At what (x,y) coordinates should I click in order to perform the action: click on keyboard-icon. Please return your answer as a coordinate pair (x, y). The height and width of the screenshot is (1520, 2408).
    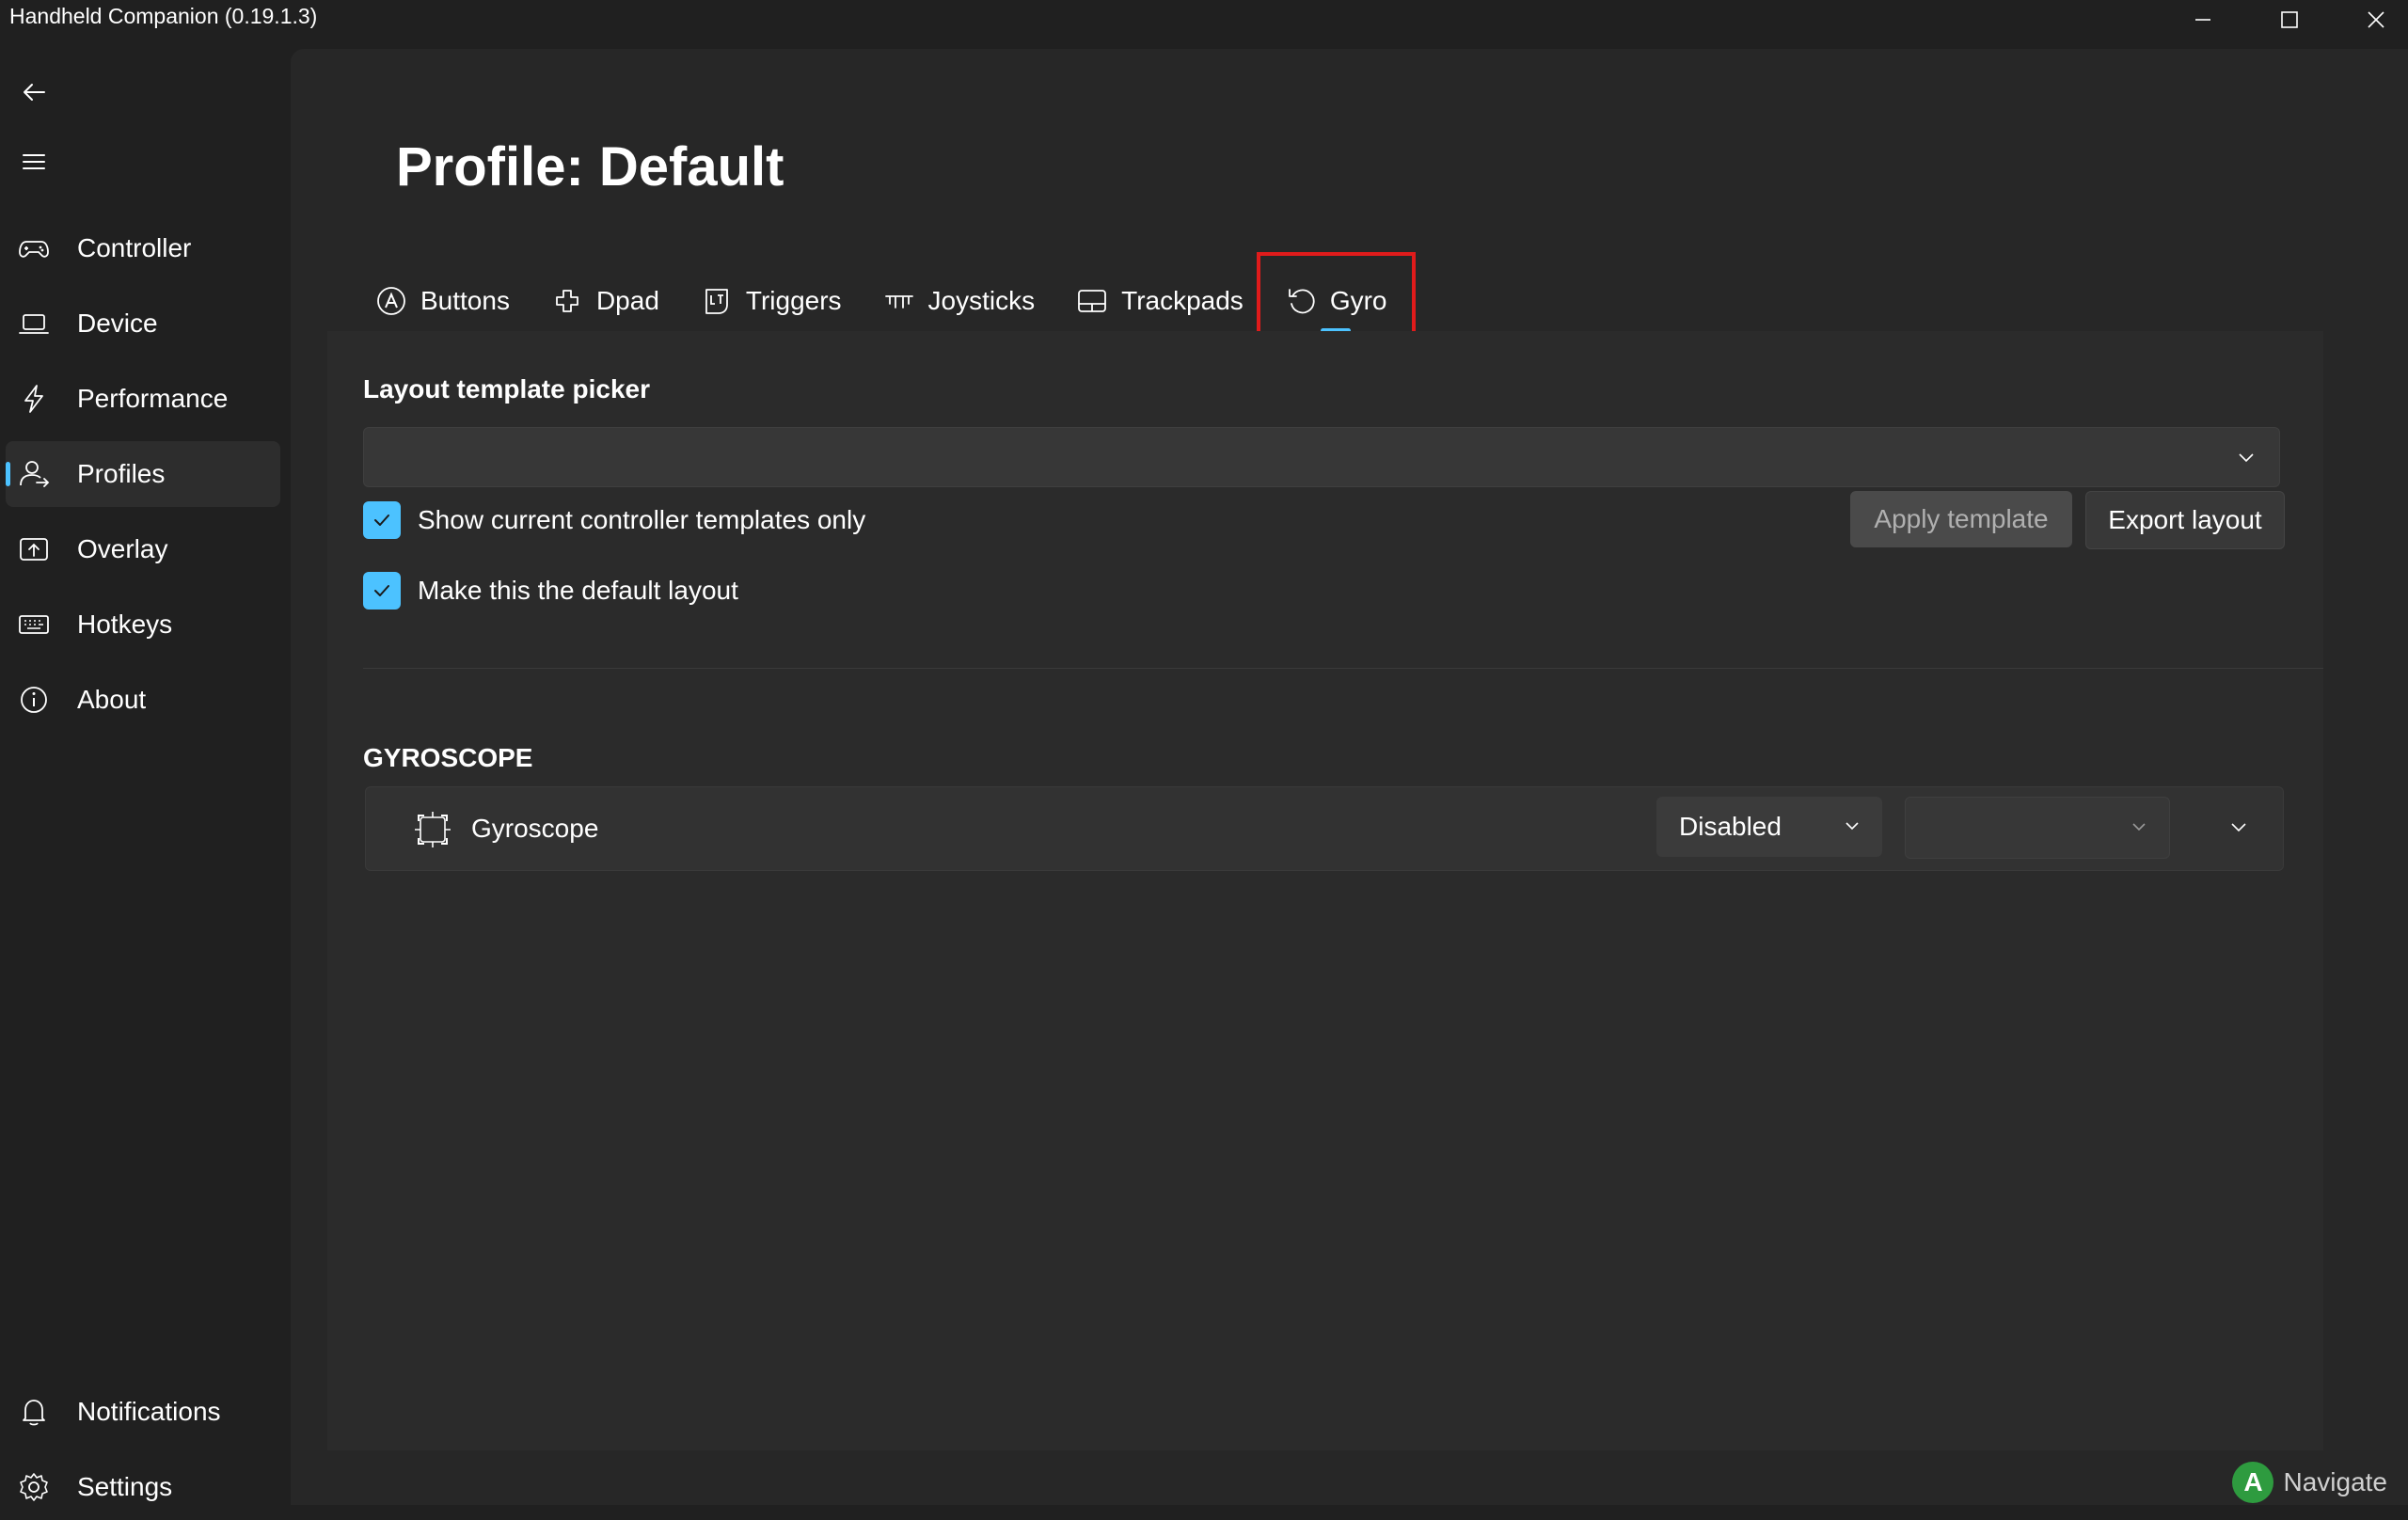
    Looking at the image, I should click on (34, 624).